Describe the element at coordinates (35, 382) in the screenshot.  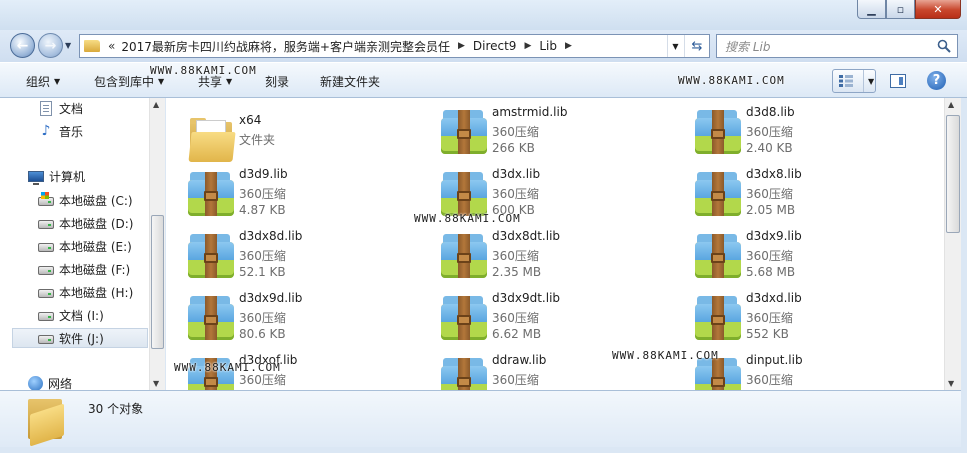
I see `network-globe-icon` at that location.